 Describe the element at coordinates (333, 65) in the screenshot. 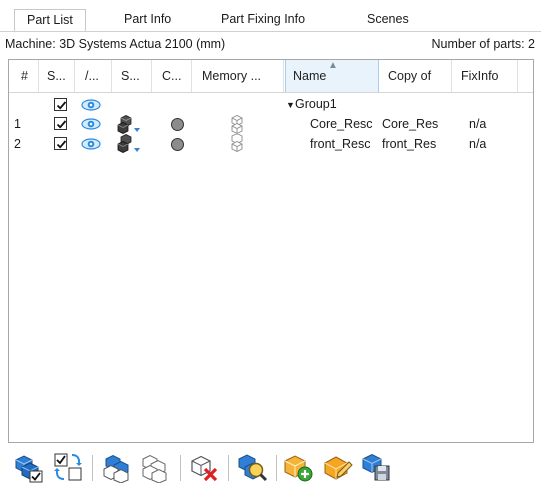

I see `sort-ascending-icon: ▲` at that location.